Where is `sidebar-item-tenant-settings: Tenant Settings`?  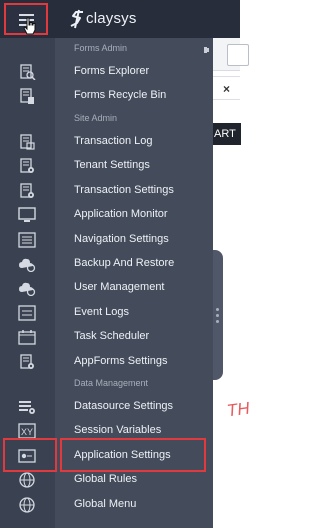 sidebar-item-tenant-settings: Tenant Settings is located at coordinates (106, 166).